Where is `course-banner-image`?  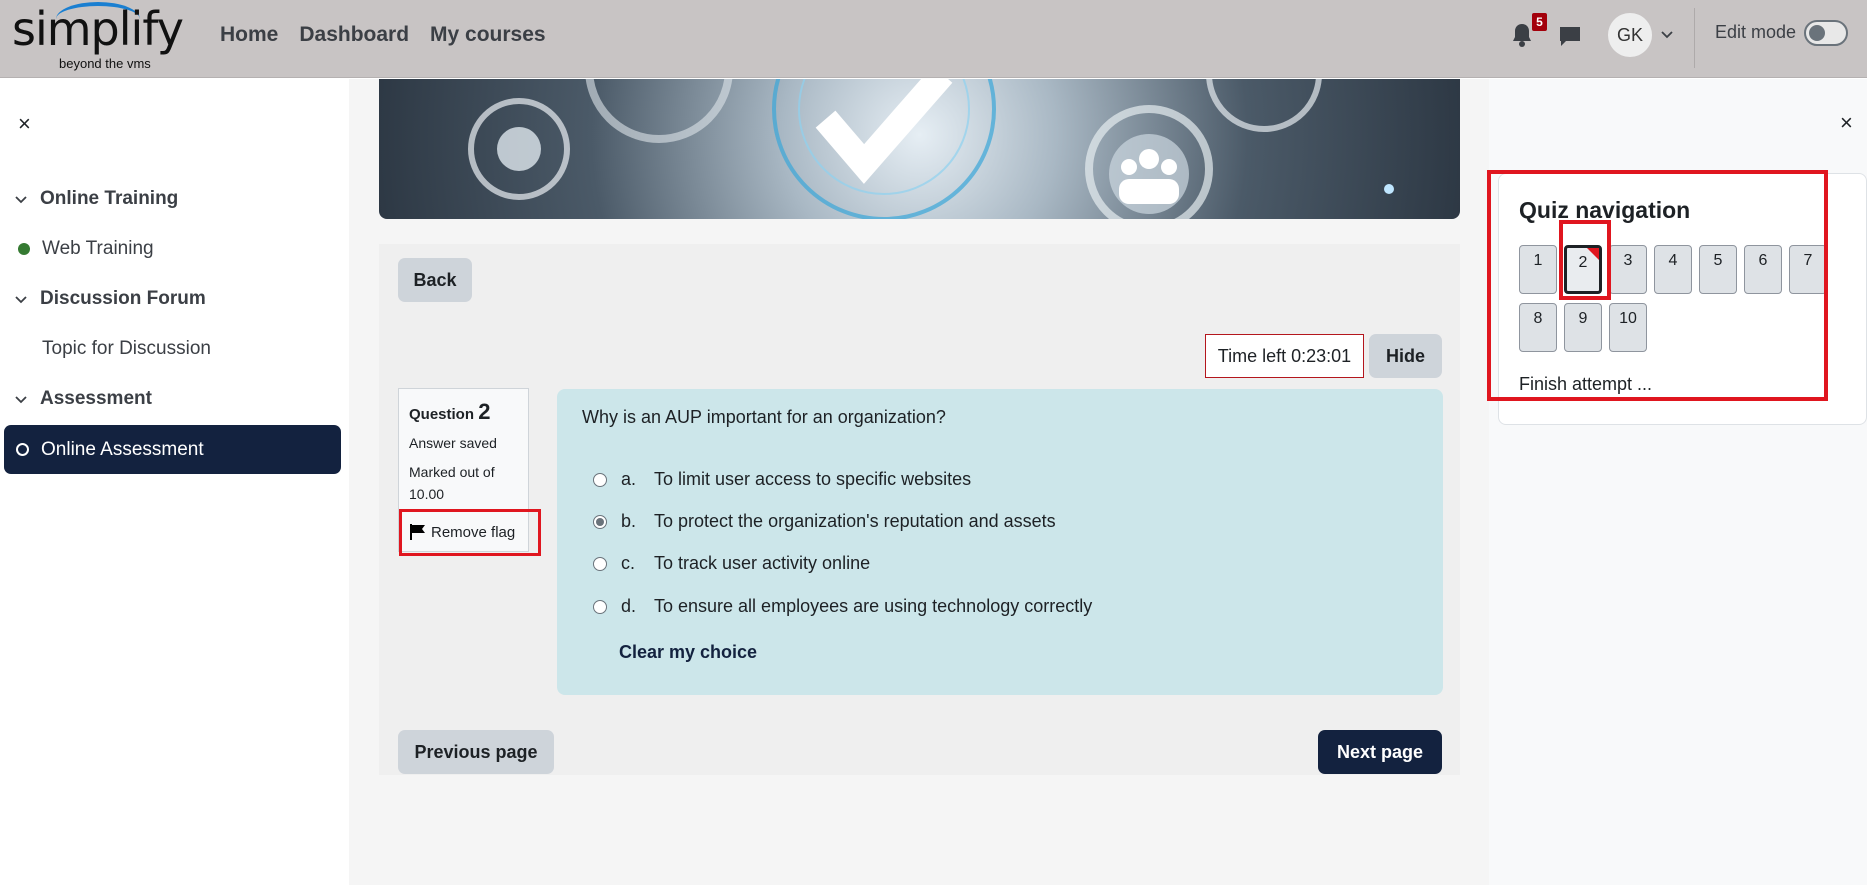
course-banner-image is located at coordinates (919, 149).